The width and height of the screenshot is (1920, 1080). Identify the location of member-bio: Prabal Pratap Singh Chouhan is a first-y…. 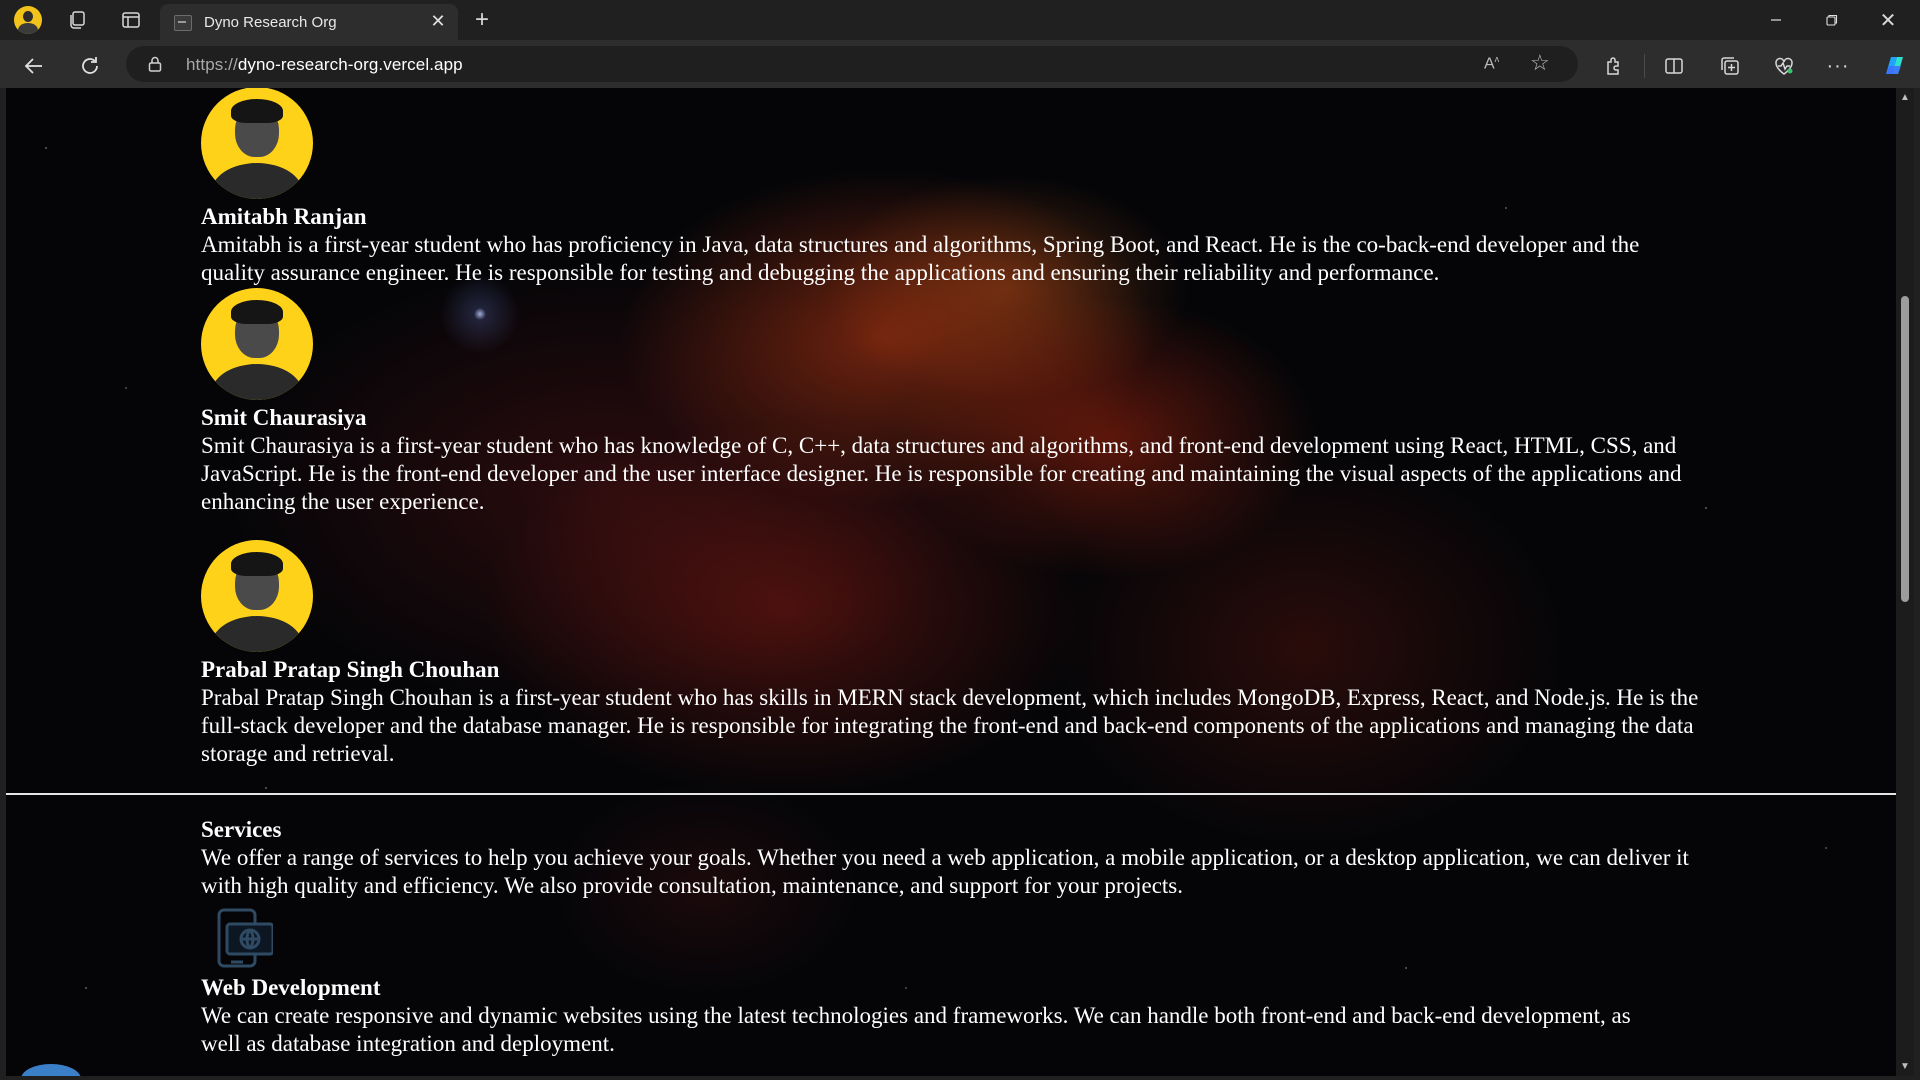
(950, 725).